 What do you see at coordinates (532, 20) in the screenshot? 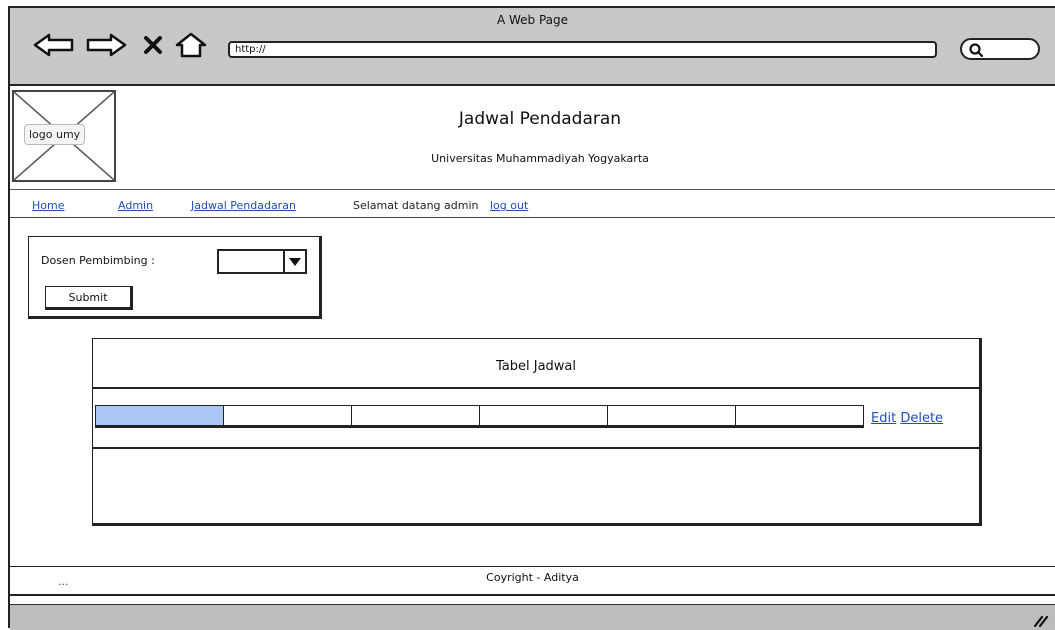
I see `window-title: A Web Page` at bounding box center [532, 20].